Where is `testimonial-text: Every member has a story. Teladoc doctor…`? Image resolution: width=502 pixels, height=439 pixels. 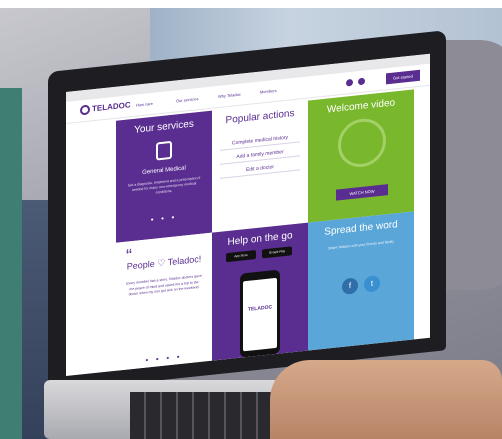 testimonial-text: Every member has a story. Teladoc doctor… is located at coordinates (164, 285).